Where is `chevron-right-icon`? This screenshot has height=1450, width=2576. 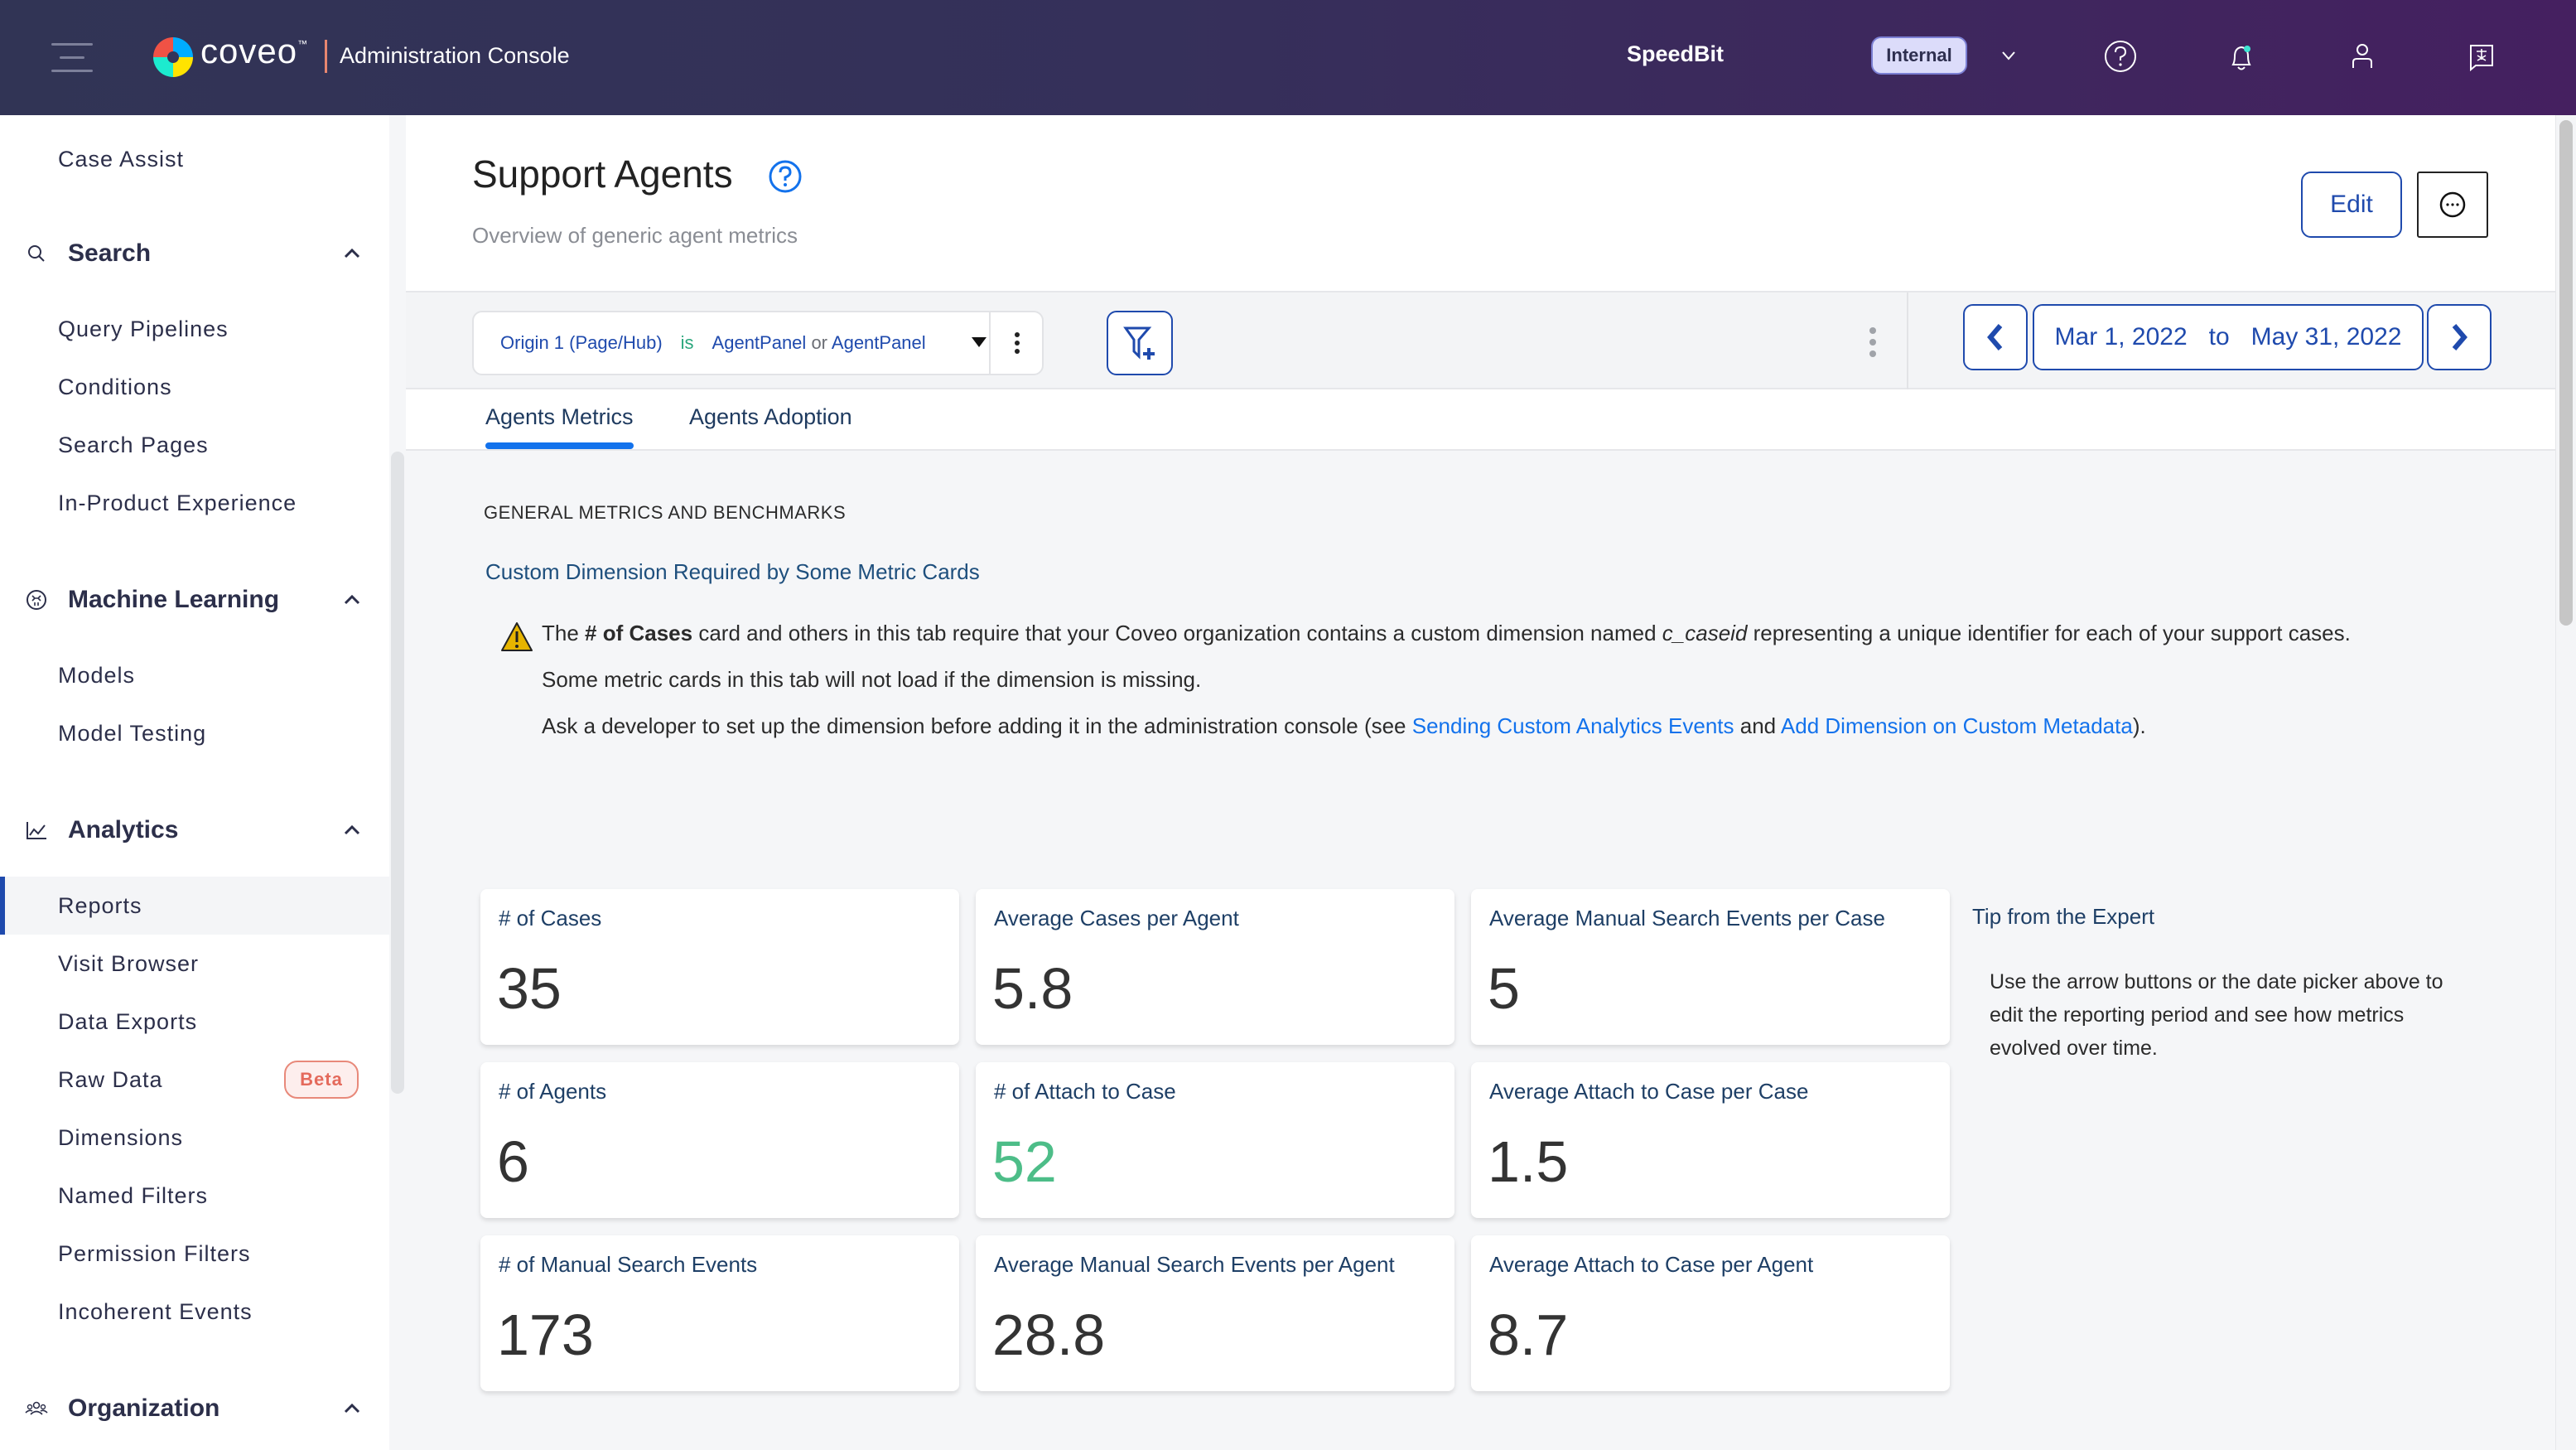 chevron-right-icon is located at coordinates (2460, 337).